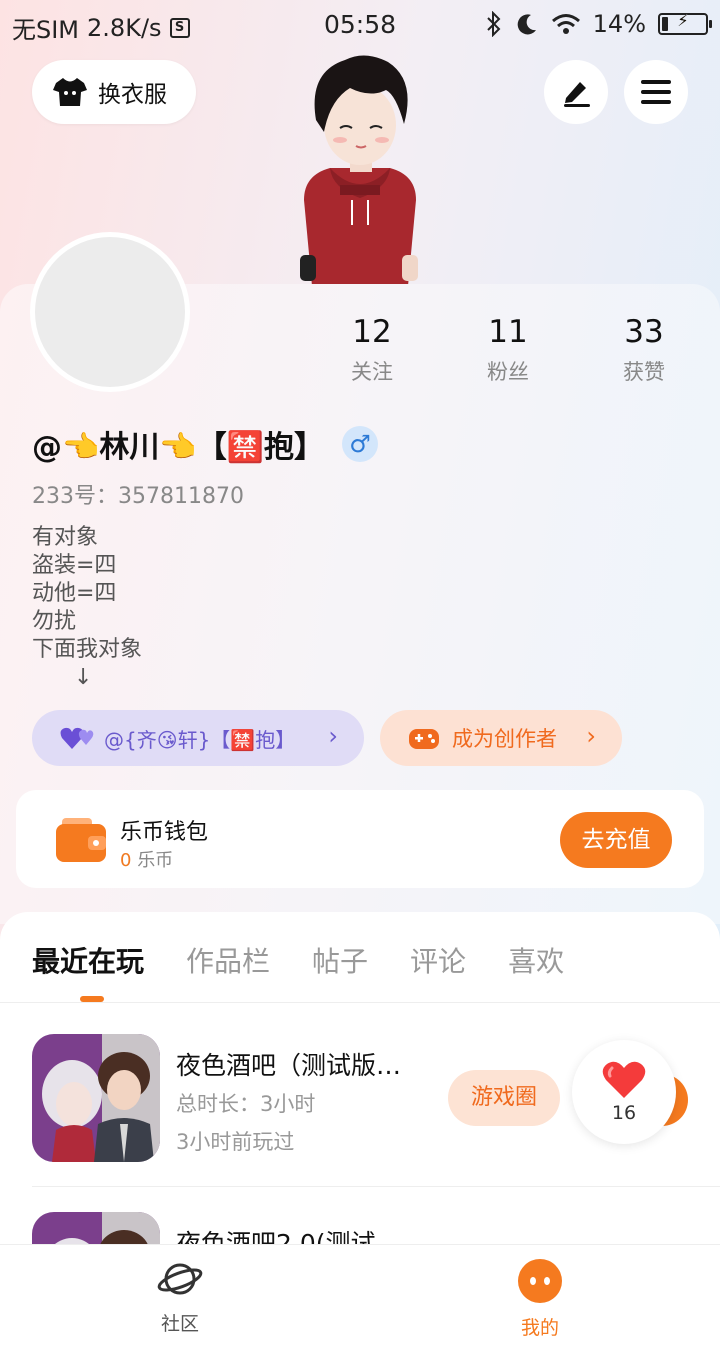  I want to click on stat-followers: 11 粉丝, so click(508, 348).